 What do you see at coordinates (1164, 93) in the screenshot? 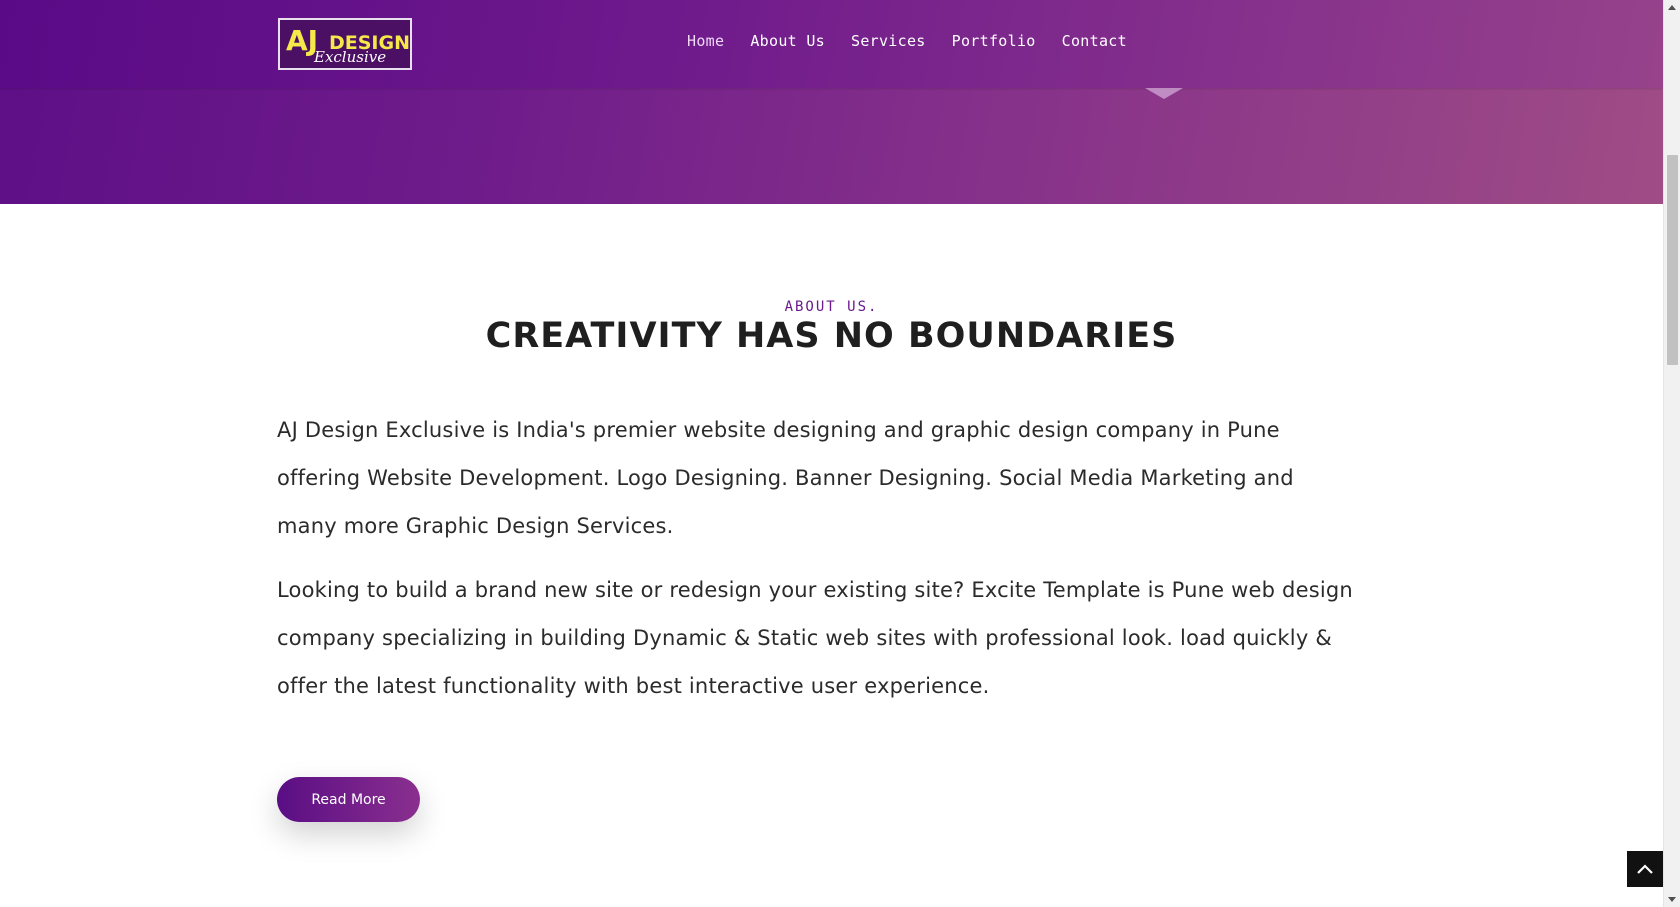
I see `nav-caret-icon` at bounding box center [1164, 93].